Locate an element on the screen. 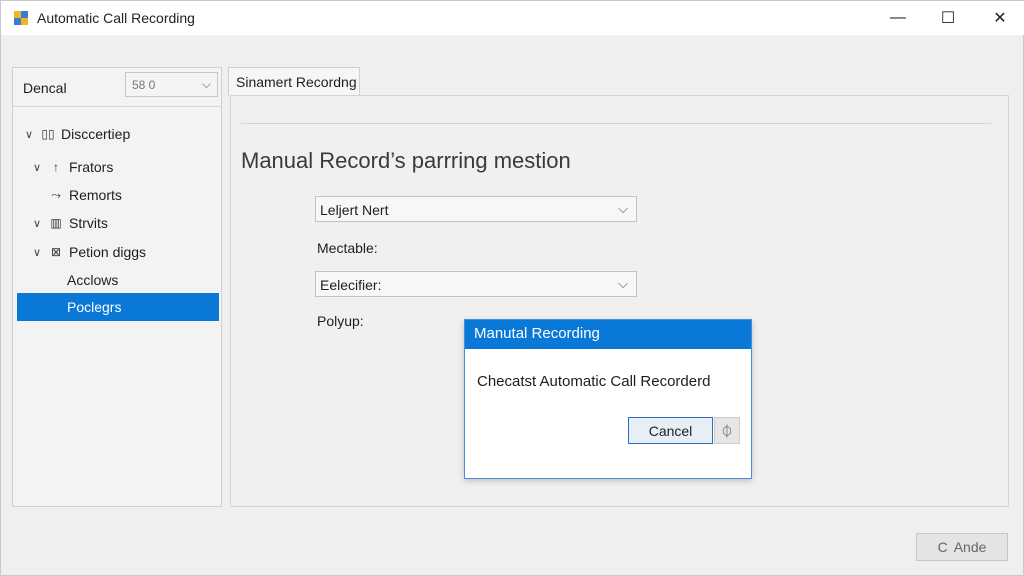 Image resolution: width=1024 pixels, height=576 pixels. content-divider is located at coordinates (616, 123).